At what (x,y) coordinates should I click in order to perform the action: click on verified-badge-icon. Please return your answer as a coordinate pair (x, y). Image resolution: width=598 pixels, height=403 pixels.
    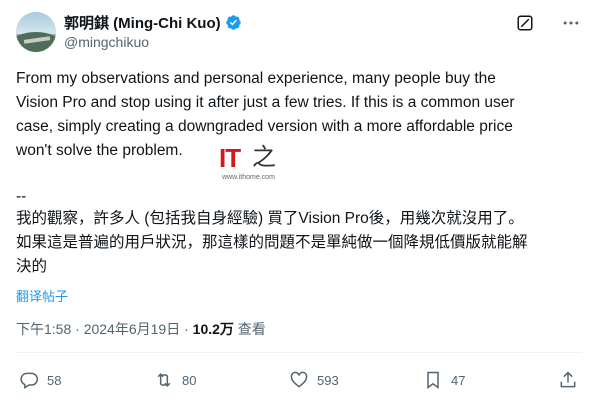
    Looking at the image, I should click on (233, 22).